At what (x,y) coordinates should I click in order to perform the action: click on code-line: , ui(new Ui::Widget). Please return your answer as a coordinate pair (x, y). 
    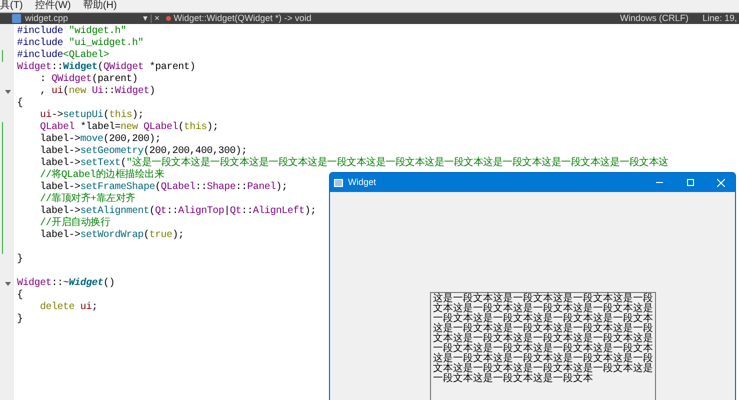
    Looking at the image, I should click on (97, 92).